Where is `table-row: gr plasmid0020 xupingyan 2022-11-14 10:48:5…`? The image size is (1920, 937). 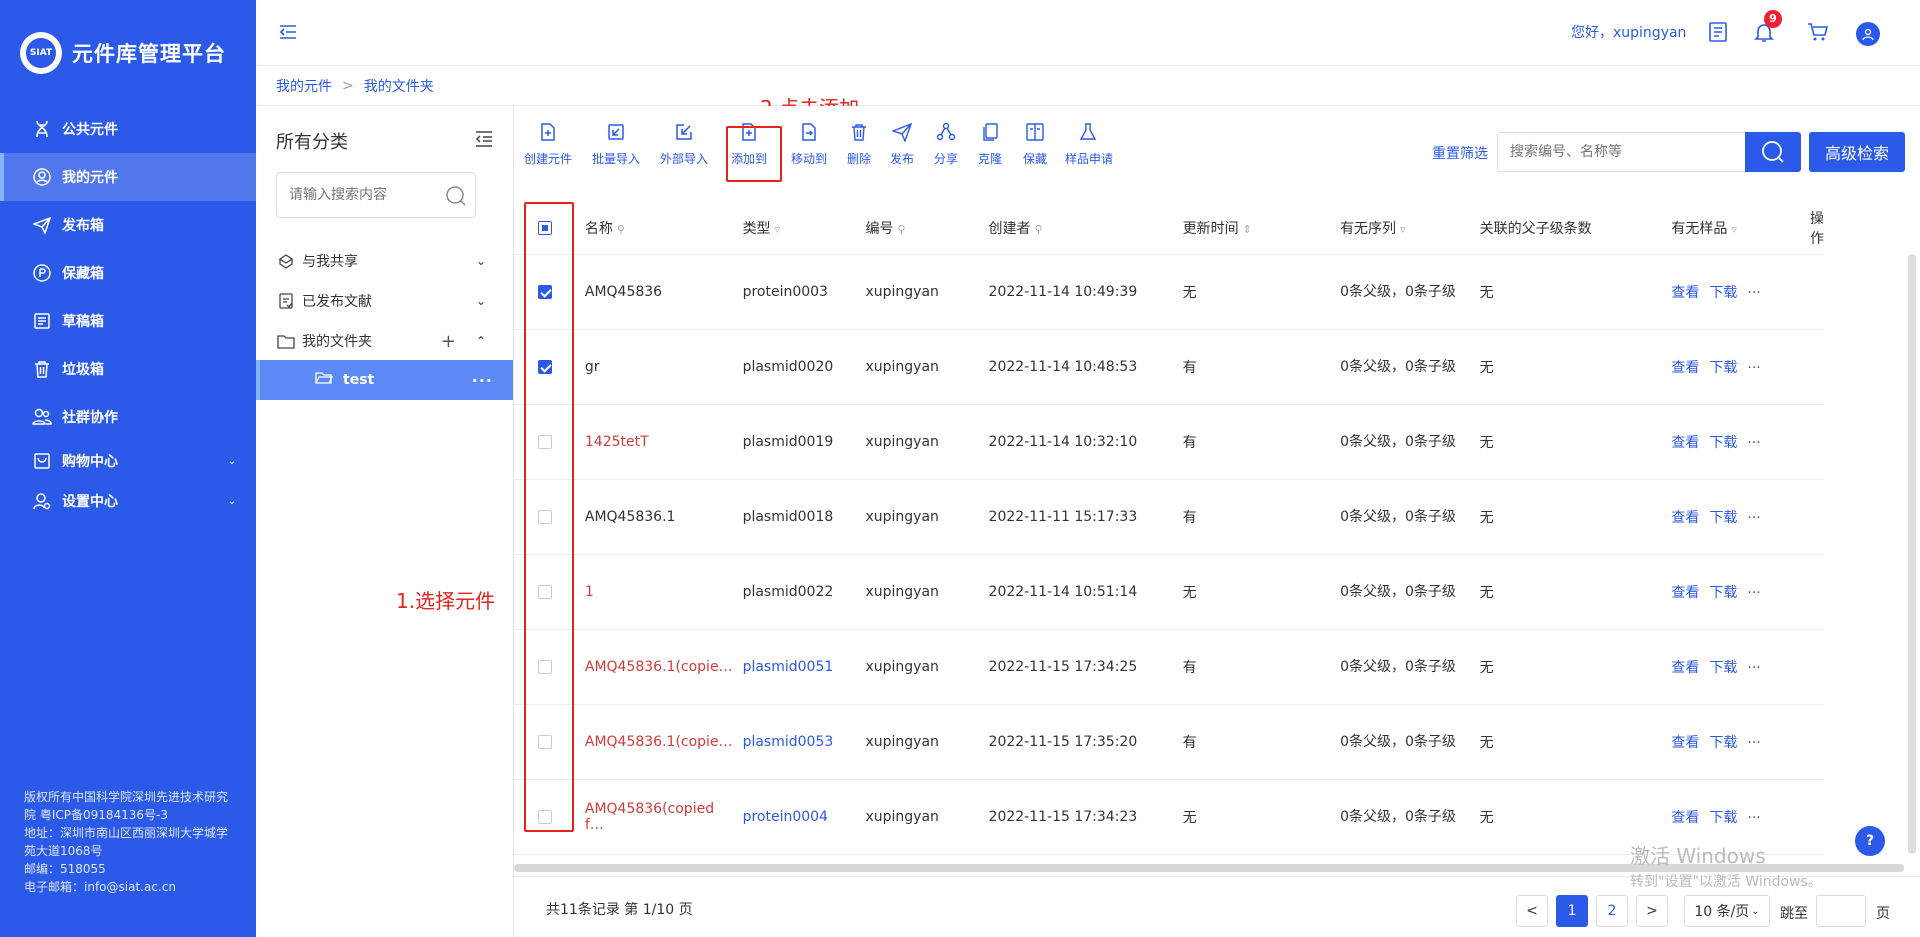 table-row: gr plasmid0020 xupingyan 2022-11-14 10:48:5… is located at coordinates (1169, 367).